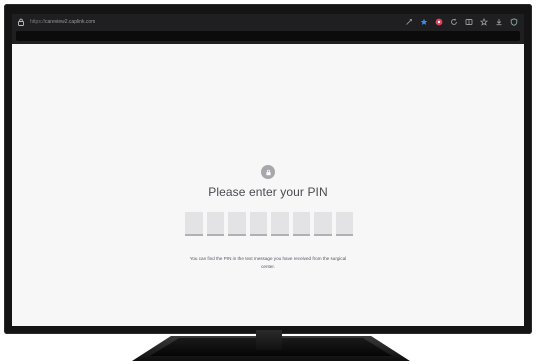 The height and width of the screenshot is (364, 536). What do you see at coordinates (439, 22) in the screenshot?
I see `profile-icon` at bounding box center [439, 22].